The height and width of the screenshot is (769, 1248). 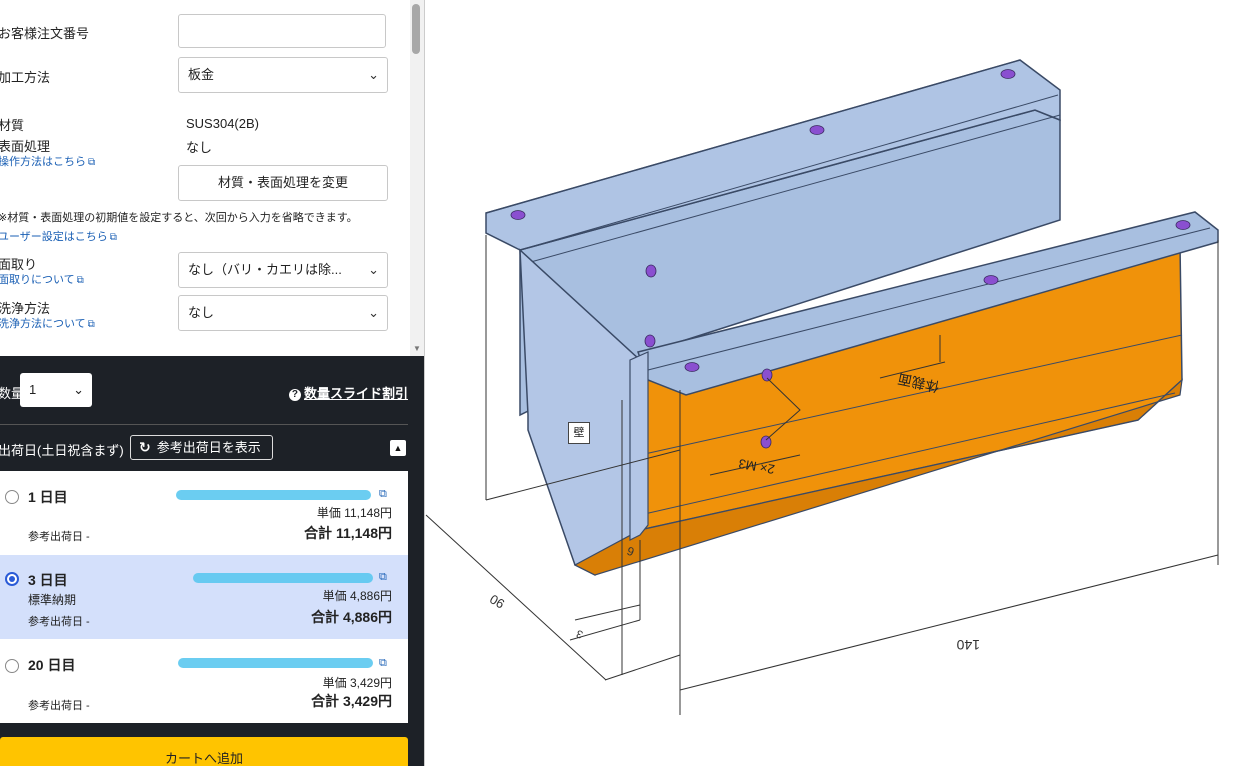 I want to click on ref-ship-date-button: ↻ 参考出荷日を表示, so click(x=201, y=447).